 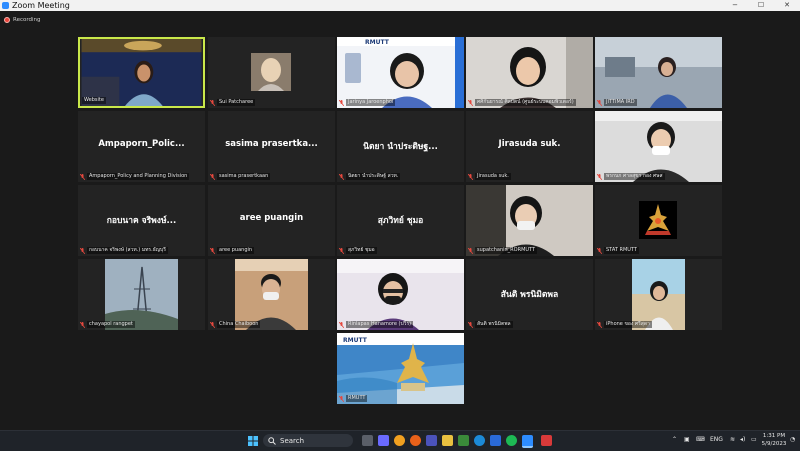 What do you see at coordinates (529, 220) in the screenshot?
I see `participant-tile-supatchanin: supatchanin_RORMUTT` at bounding box center [529, 220].